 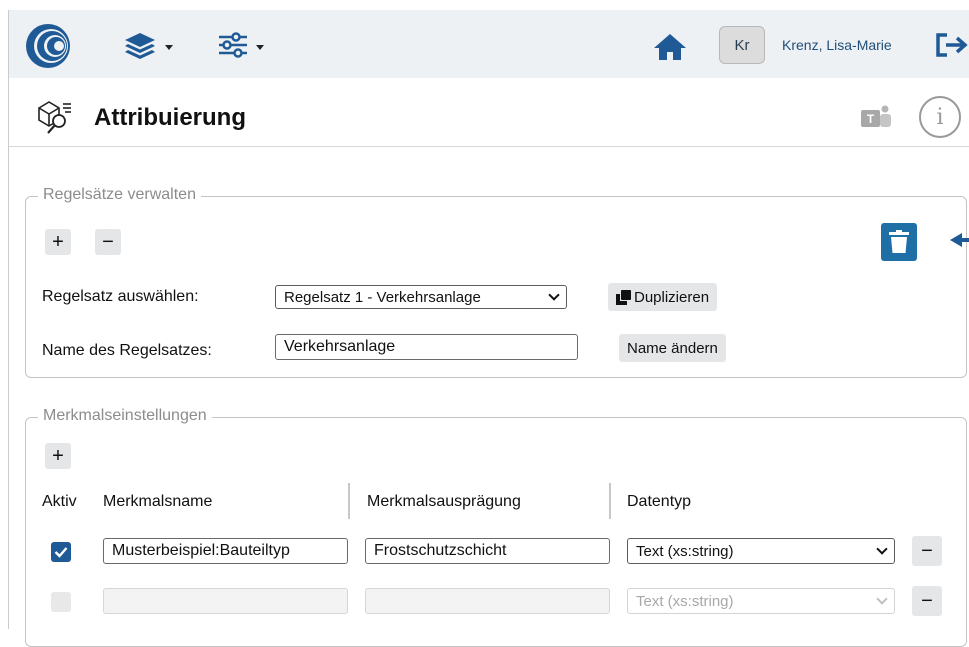 What do you see at coordinates (959, 240) in the screenshot?
I see `pointer-arrow-icon` at bounding box center [959, 240].